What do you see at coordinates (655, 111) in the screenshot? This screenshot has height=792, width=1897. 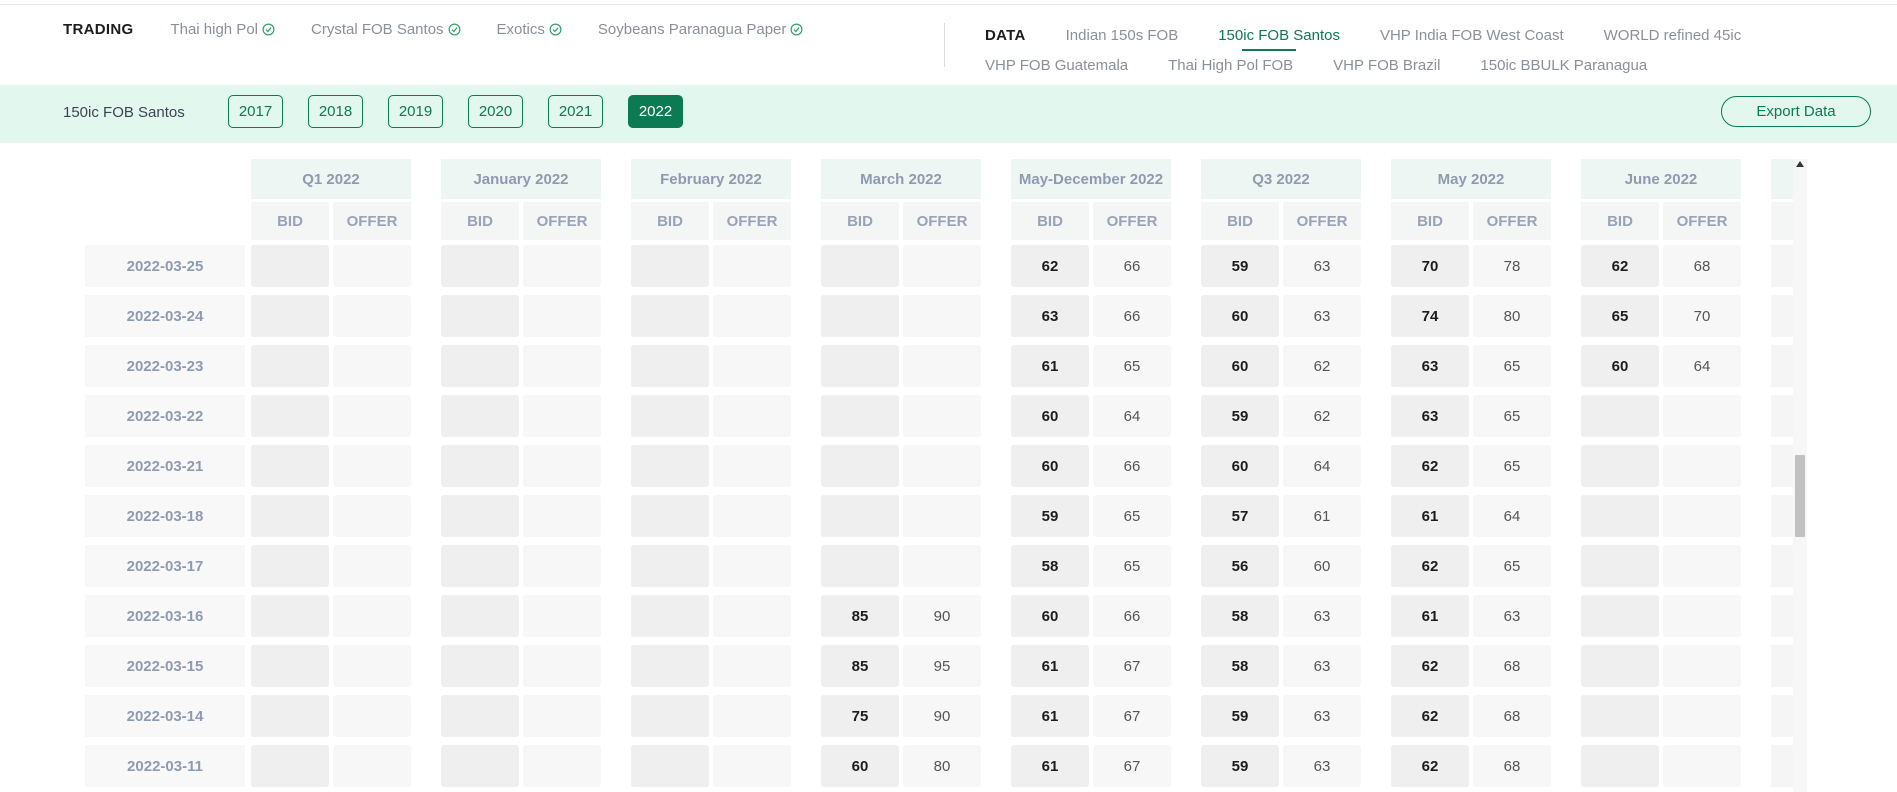 I see `year-button-2022: 2022` at bounding box center [655, 111].